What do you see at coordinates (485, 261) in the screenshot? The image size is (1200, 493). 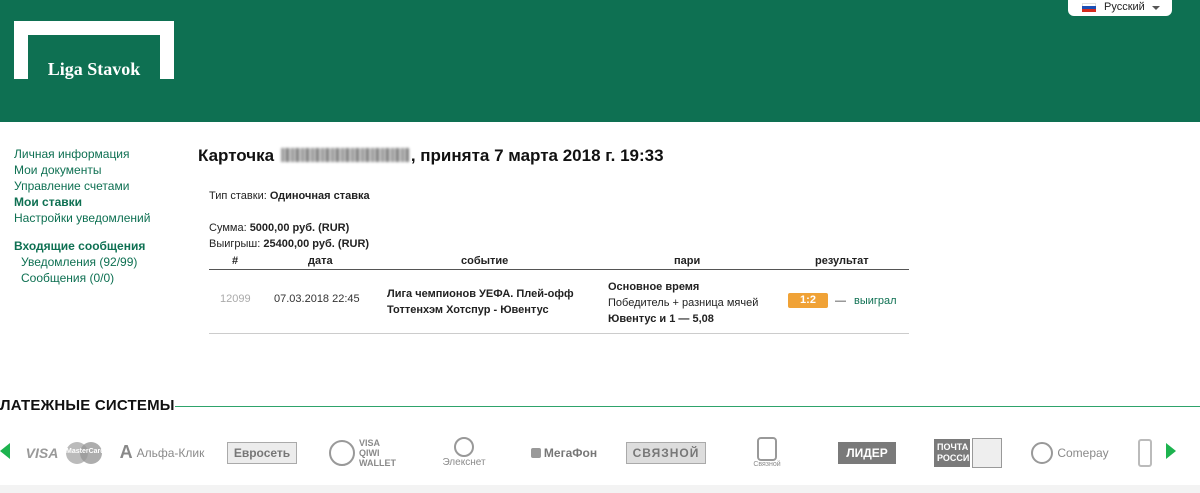 I see `col-event: событие` at bounding box center [485, 261].